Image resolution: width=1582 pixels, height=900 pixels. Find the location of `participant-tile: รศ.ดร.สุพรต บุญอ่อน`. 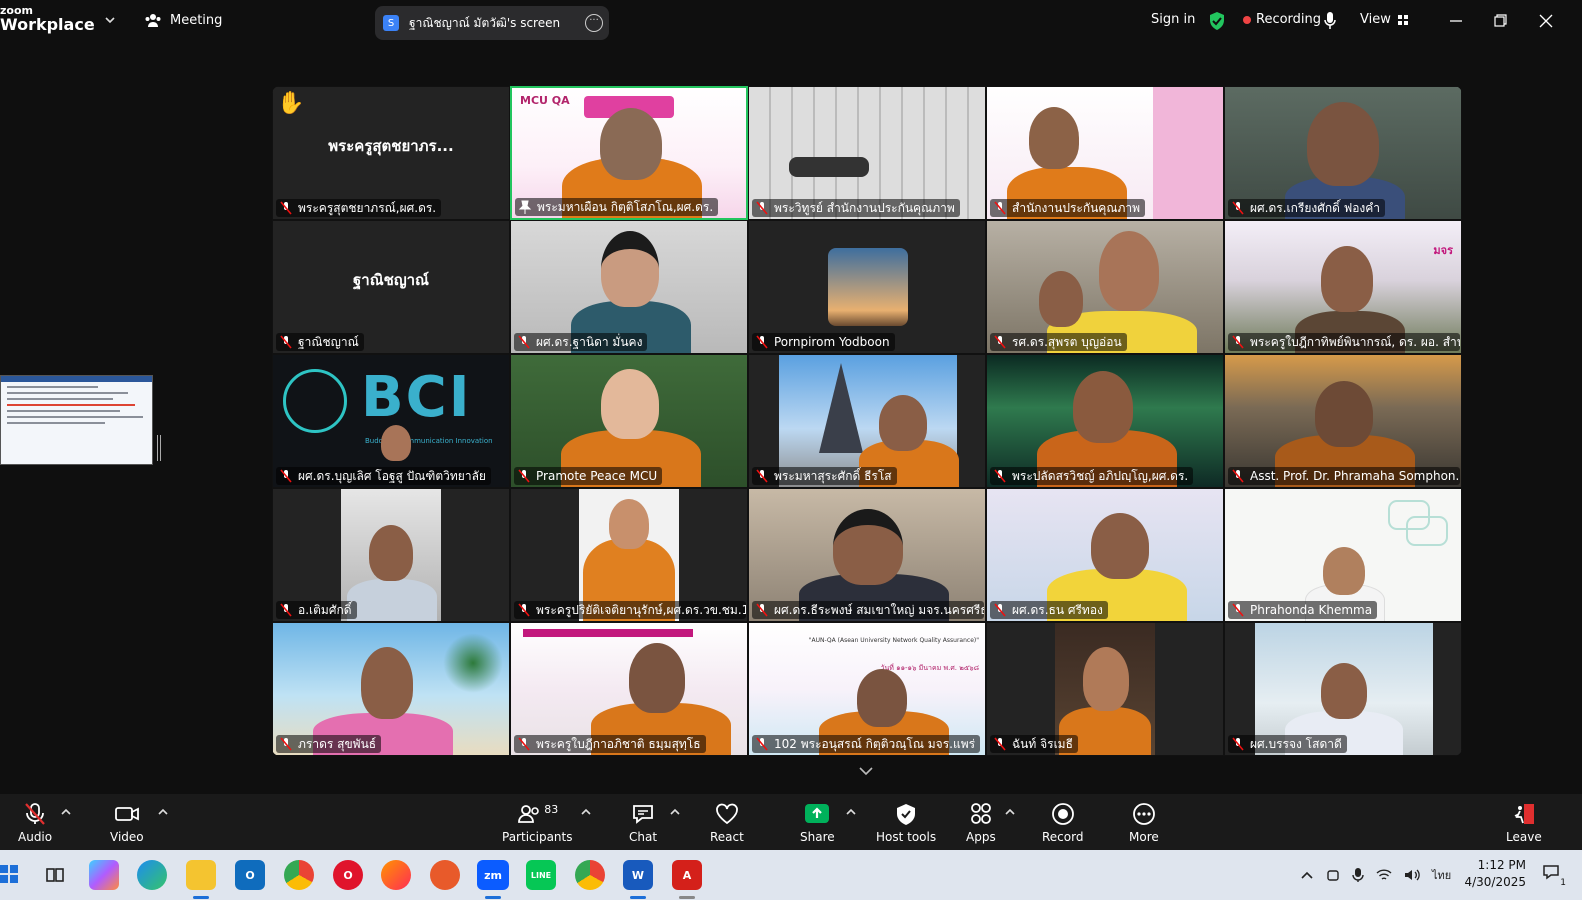

participant-tile: รศ.ดร.สุพรต บุญอ่อน is located at coordinates (1105, 287).